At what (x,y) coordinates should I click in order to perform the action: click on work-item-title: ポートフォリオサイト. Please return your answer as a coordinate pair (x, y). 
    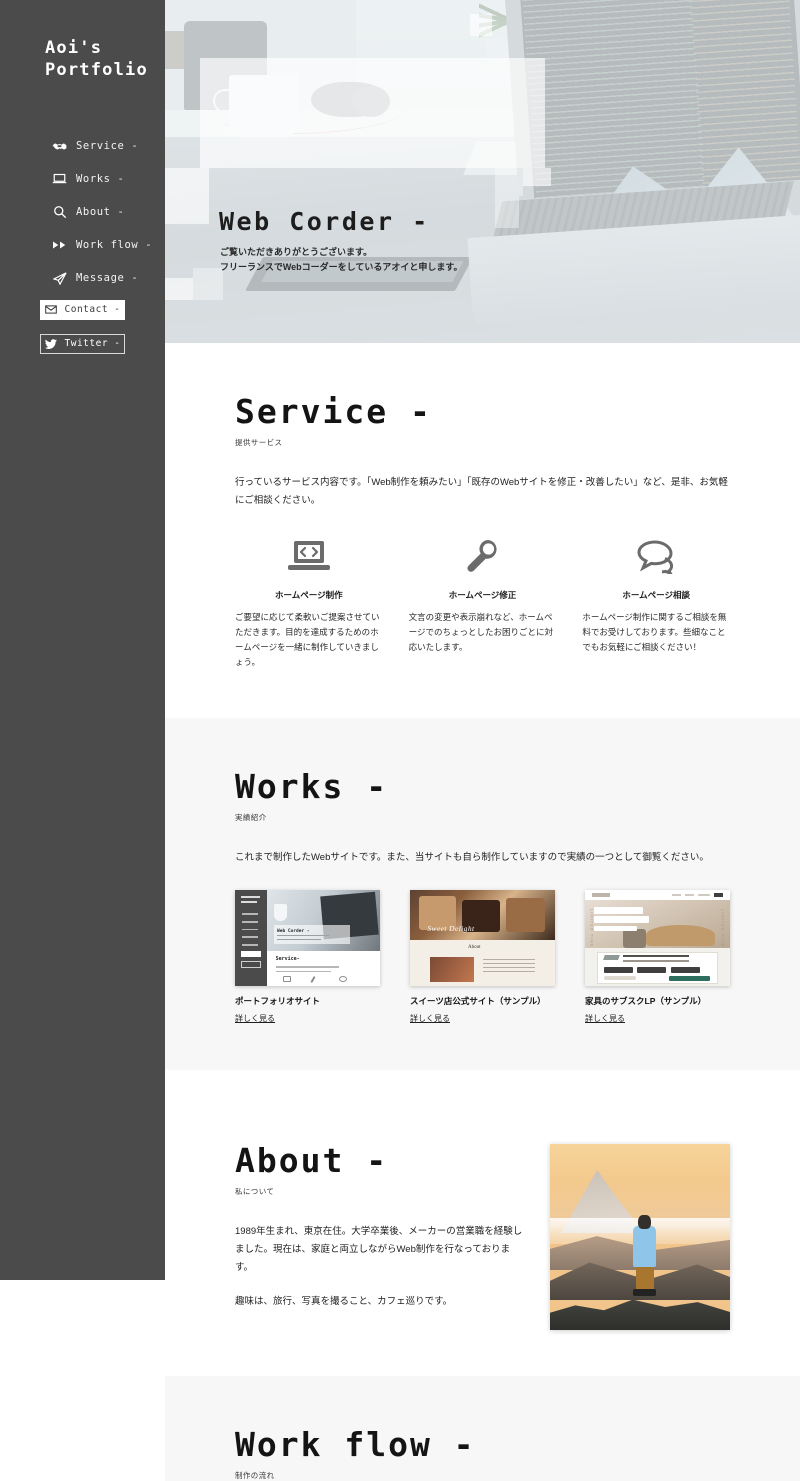
    Looking at the image, I should click on (278, 1001).